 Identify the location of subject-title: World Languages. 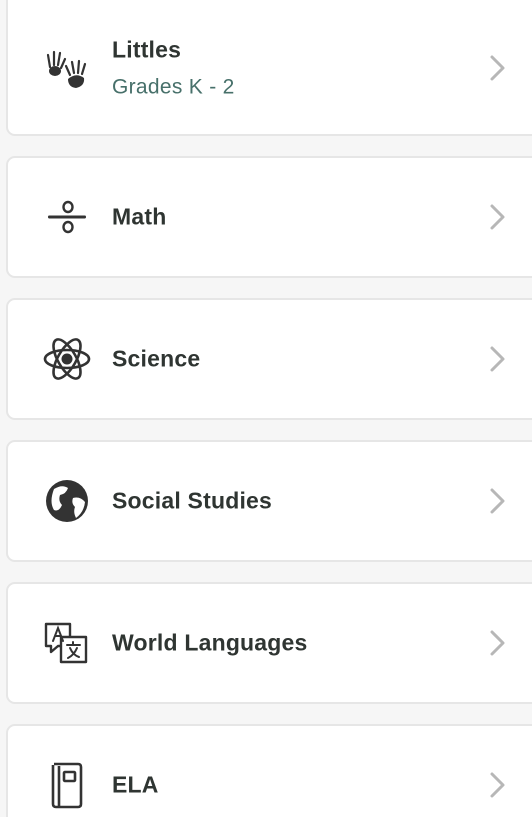
(210, 642).